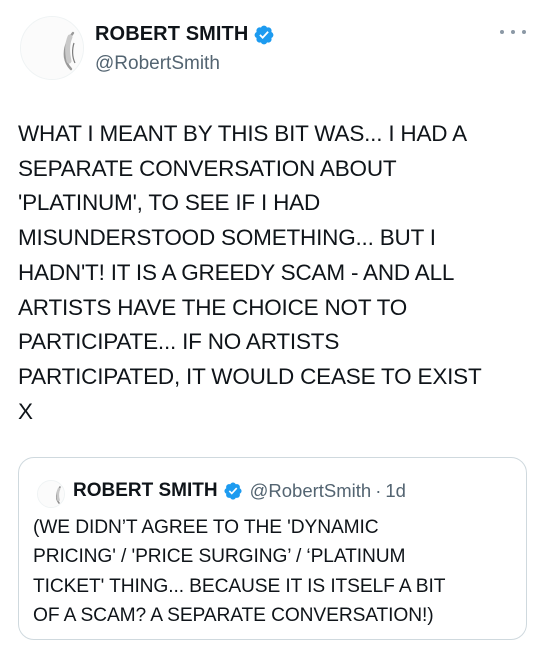 The width and height of the screenshot is (540, 654). What do you see at coordinates (171, 34) in the screenshot?
I see `author-display-name: ROBERT SMITH` at bounding box center [171, 34].